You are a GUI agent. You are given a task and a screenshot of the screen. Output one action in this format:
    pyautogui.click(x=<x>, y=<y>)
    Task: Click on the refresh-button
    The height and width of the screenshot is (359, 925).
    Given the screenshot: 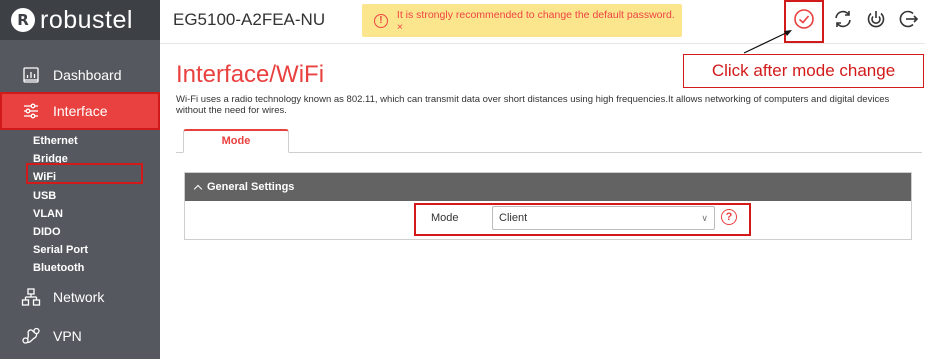 What is the action you would take?
    pyautogui.click(x=843, y=21)
    